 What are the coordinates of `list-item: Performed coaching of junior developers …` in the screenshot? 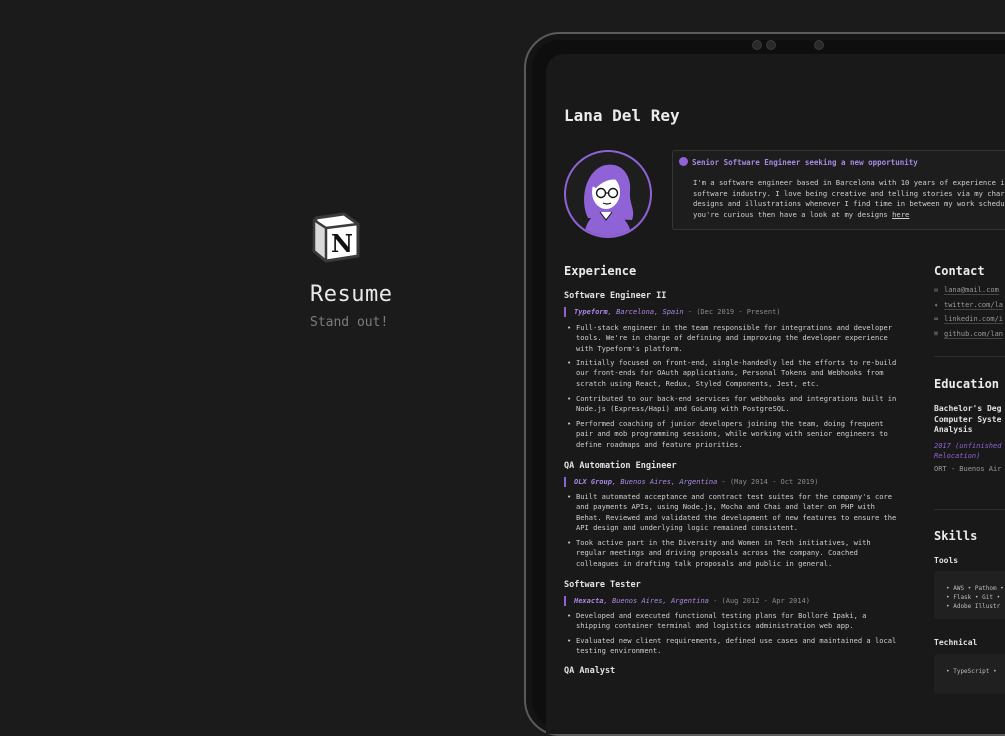 It's located at (736, 434).